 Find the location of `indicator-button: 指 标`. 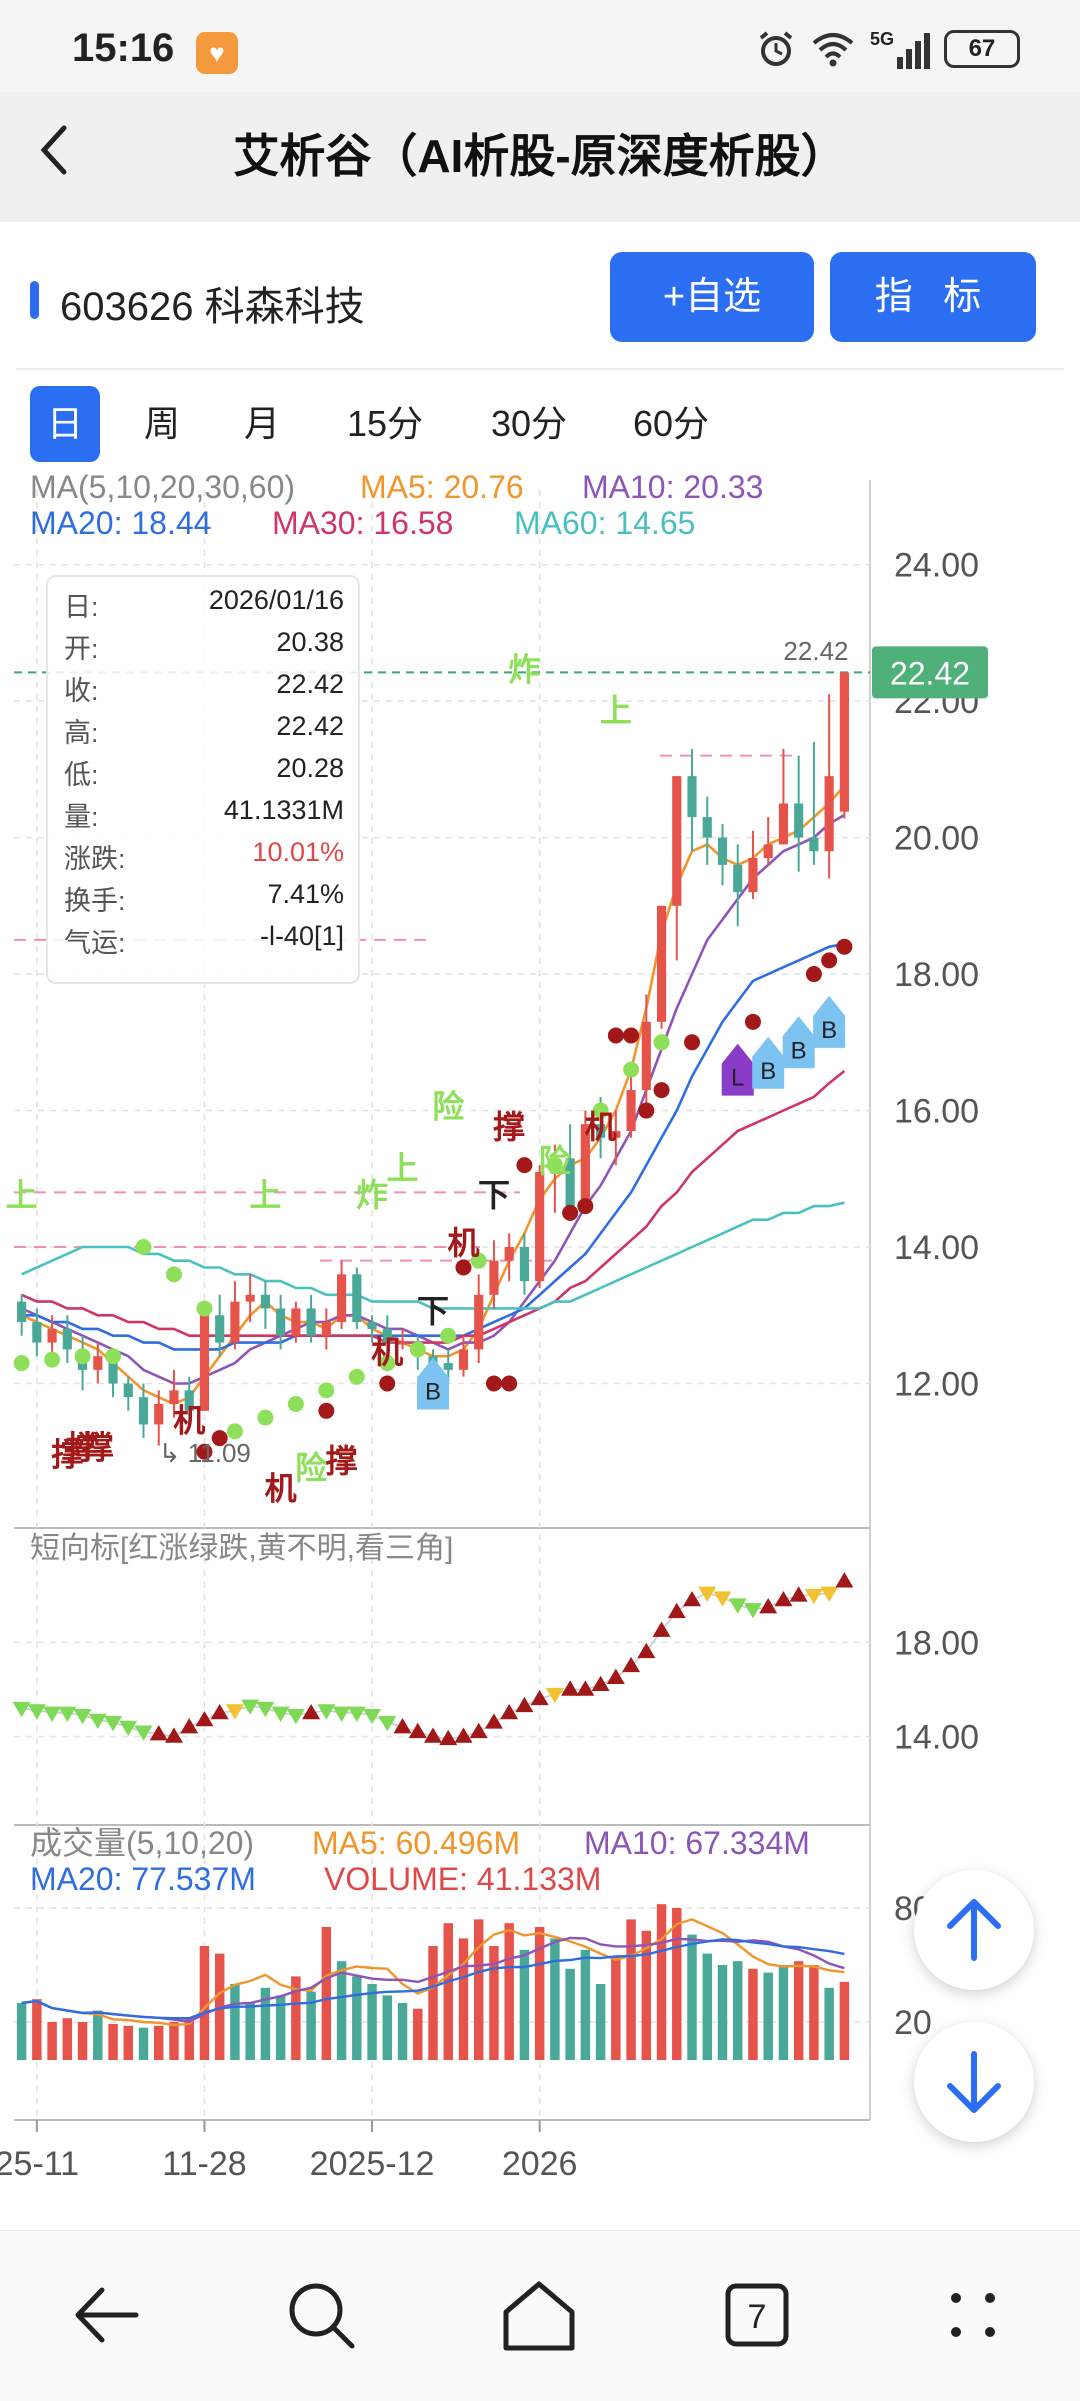

indicator-button: 指 标 is located at coordinates (933, 297).